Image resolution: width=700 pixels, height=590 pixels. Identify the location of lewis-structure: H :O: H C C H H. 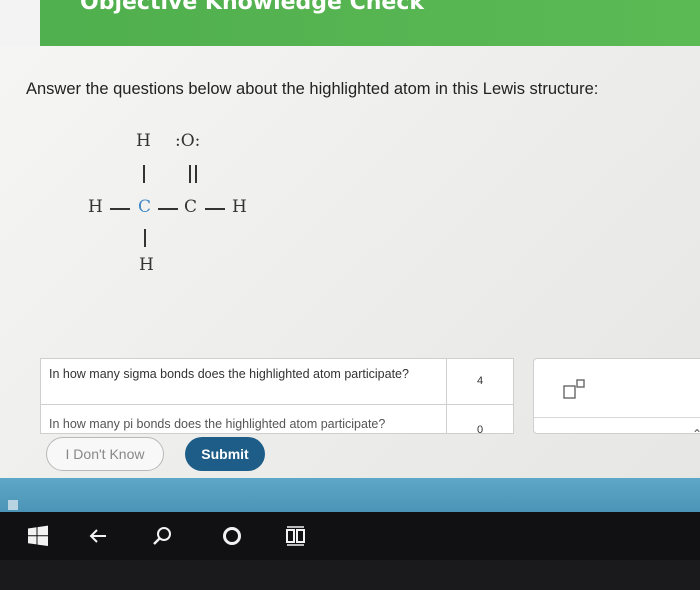
(190, 205).